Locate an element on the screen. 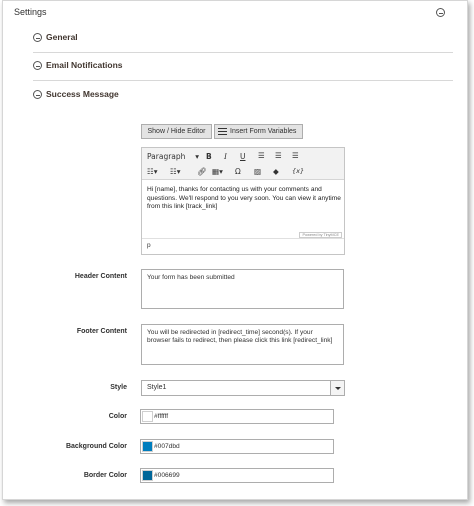  widget-icon: ◆ is located at coordinates (276, 171).